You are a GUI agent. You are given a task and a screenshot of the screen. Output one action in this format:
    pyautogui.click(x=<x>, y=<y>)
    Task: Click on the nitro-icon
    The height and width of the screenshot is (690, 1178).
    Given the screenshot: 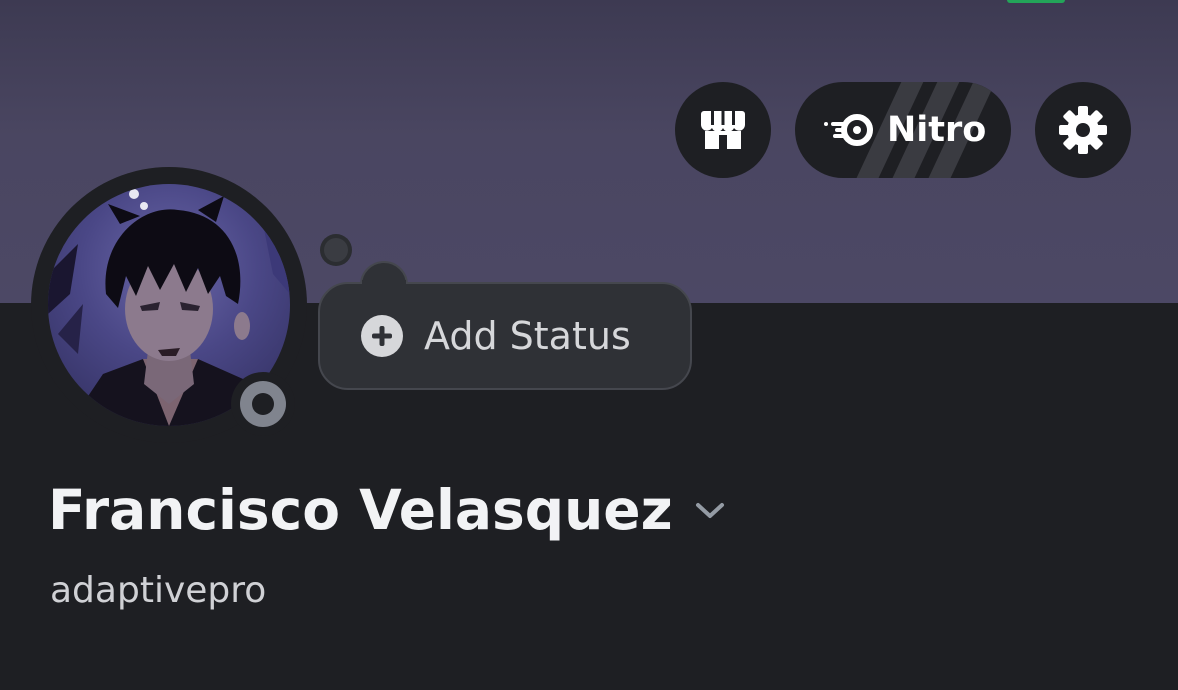 What is the action you would take?
    pyautogui.click(x=848, y=130)
    